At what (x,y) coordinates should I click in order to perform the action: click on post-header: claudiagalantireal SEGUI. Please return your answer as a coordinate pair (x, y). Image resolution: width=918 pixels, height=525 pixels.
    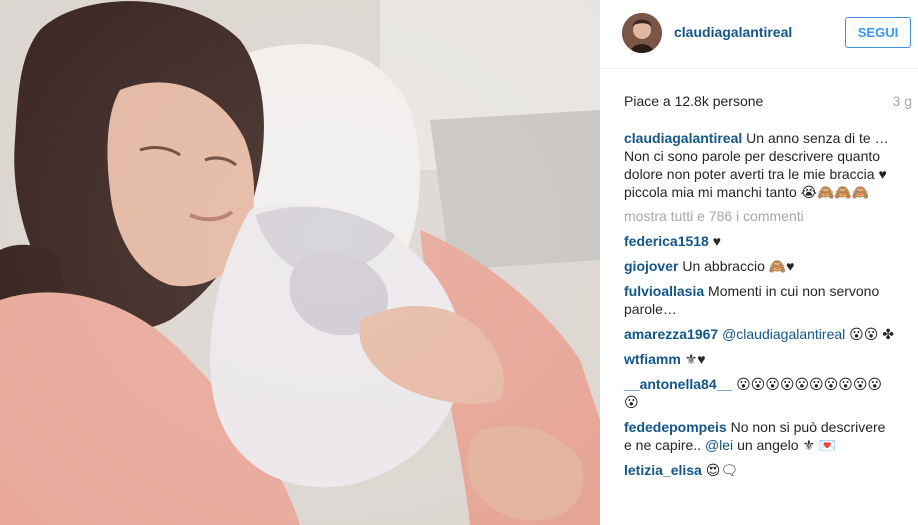
    Looking at the image, I should click on (759, 34).